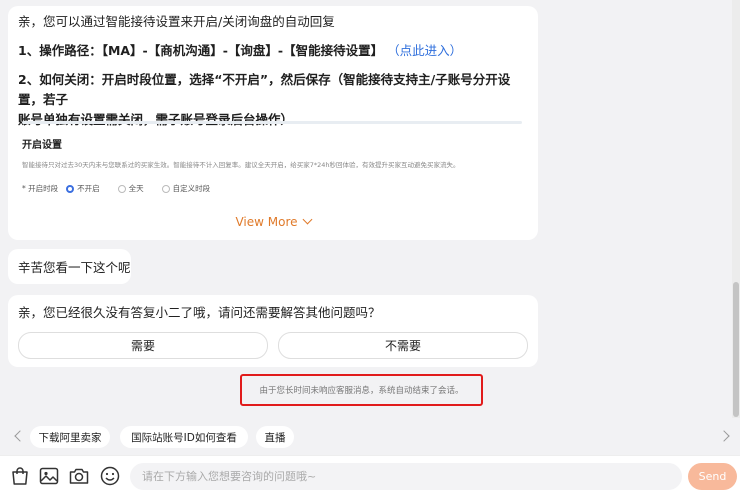  I want to click on message-line: 亲，您可以通过智能接待设置来开启/关闭询盘的自动回复, so click(176, 21).